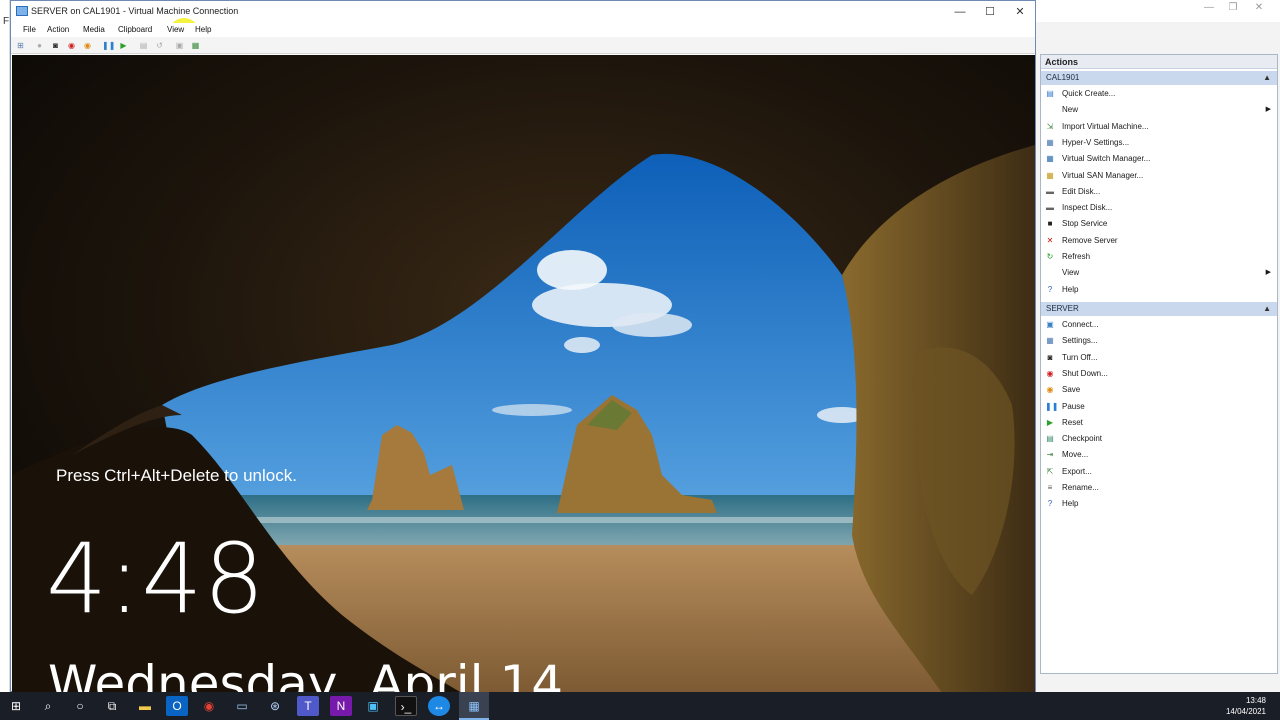 Image resolution: width=1280 pixels, height=720 pixels. Describe the element at coordinates (1050, 142) in the screenshot. I see `settings-icon: ▦` at that location.